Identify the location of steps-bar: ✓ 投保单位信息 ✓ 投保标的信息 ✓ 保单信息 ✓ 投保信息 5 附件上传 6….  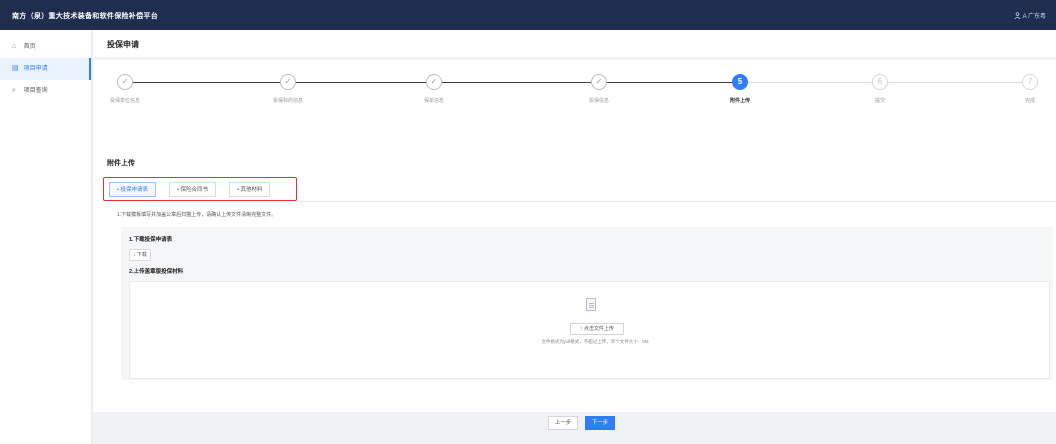
(574, 96).